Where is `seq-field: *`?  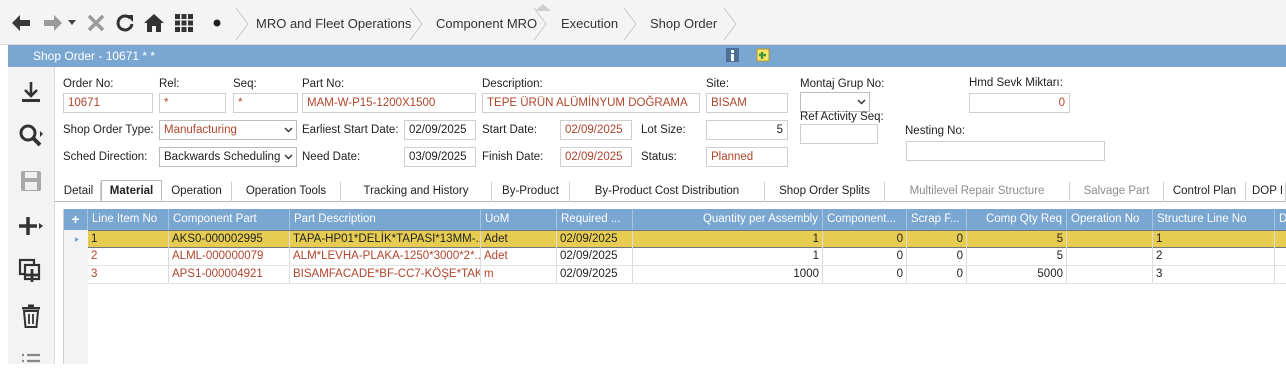
seq-field: * is located at coordinates (265, 103).